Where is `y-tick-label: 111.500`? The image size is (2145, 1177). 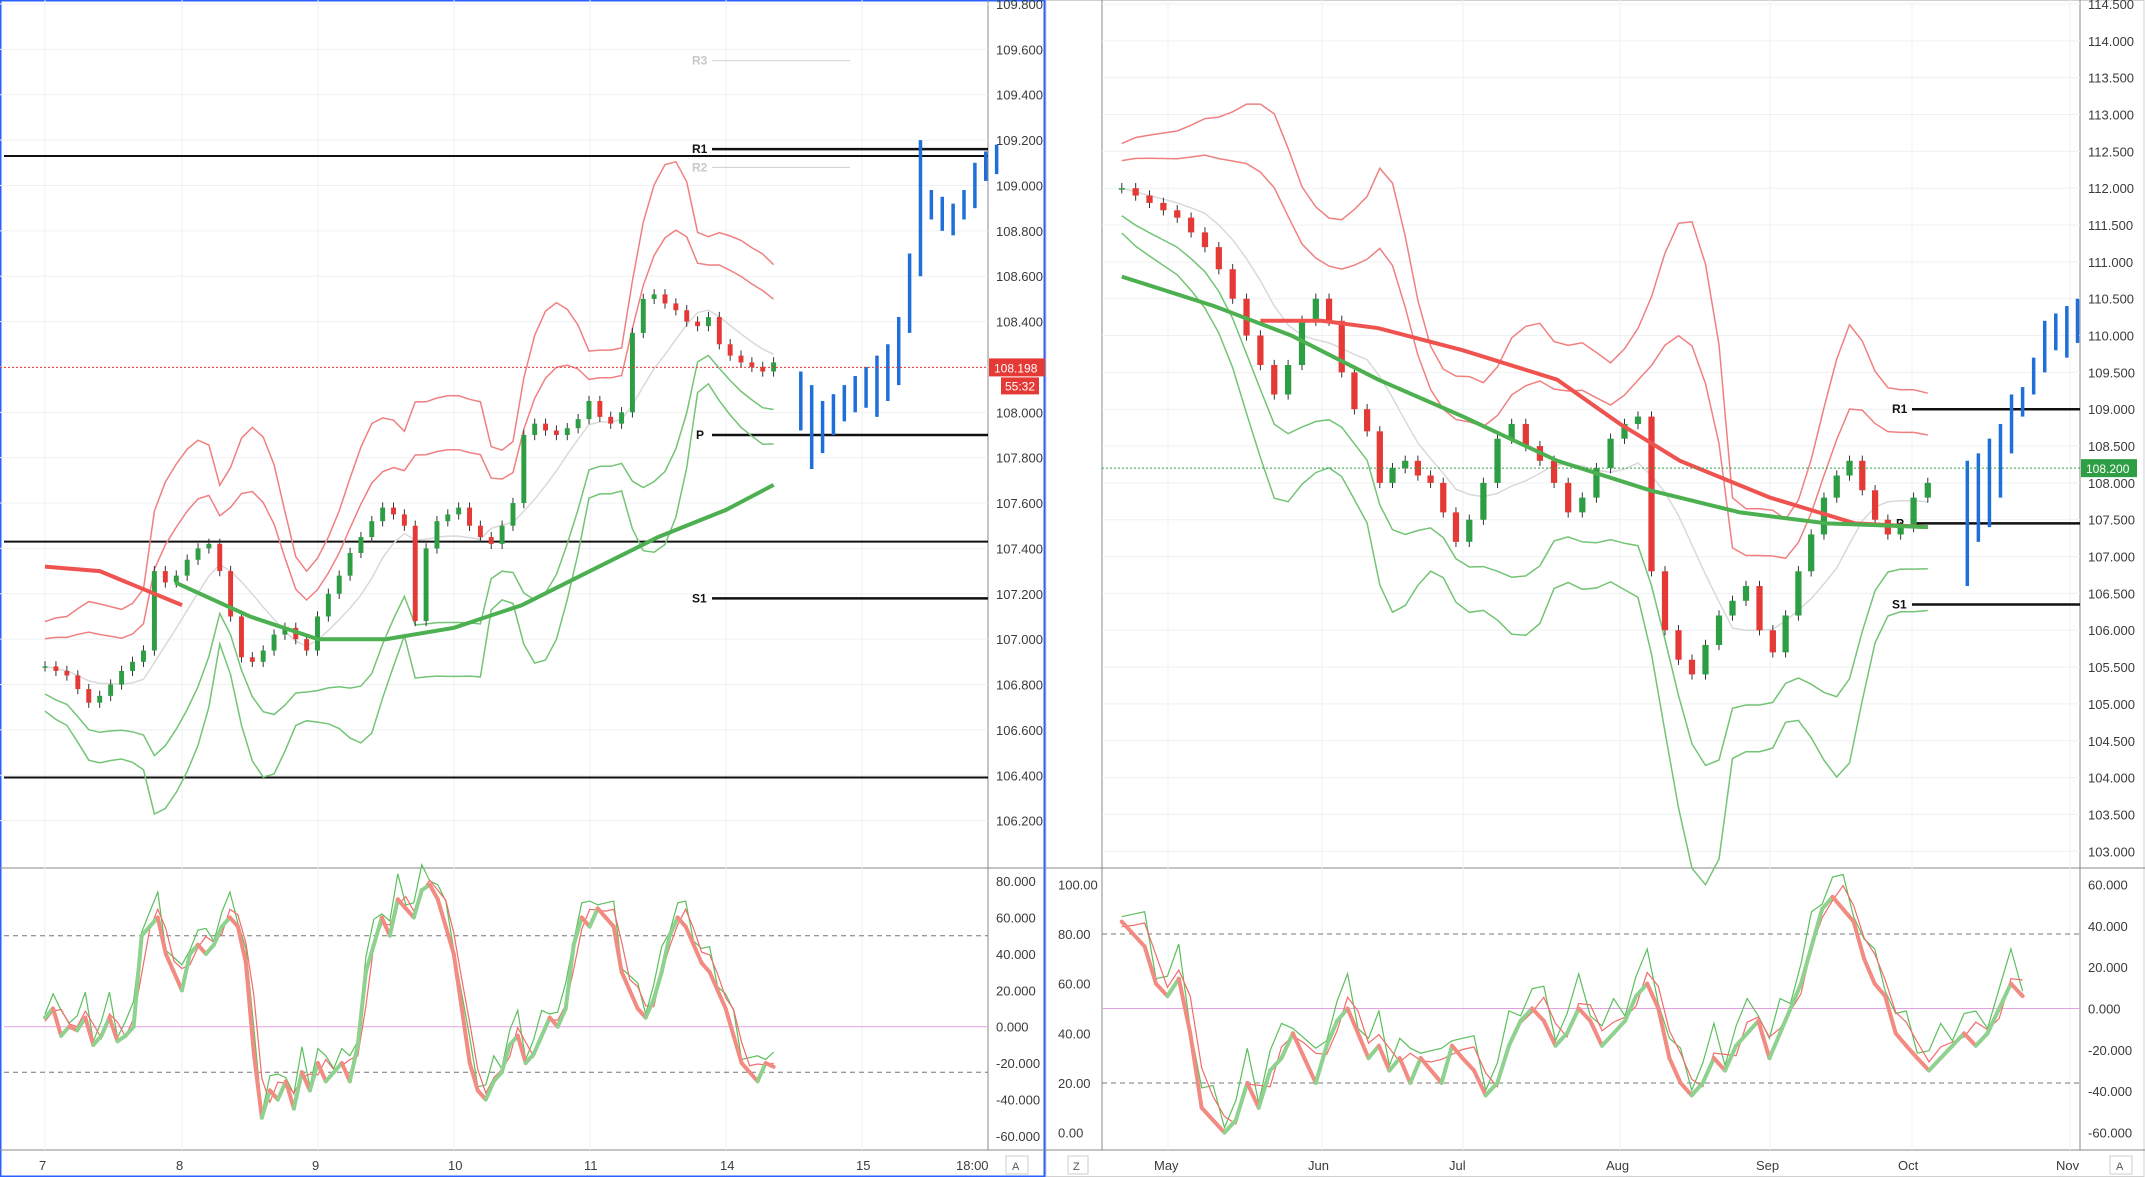 y-tick-label: 111.500 is located at coordinates (2110, 225).